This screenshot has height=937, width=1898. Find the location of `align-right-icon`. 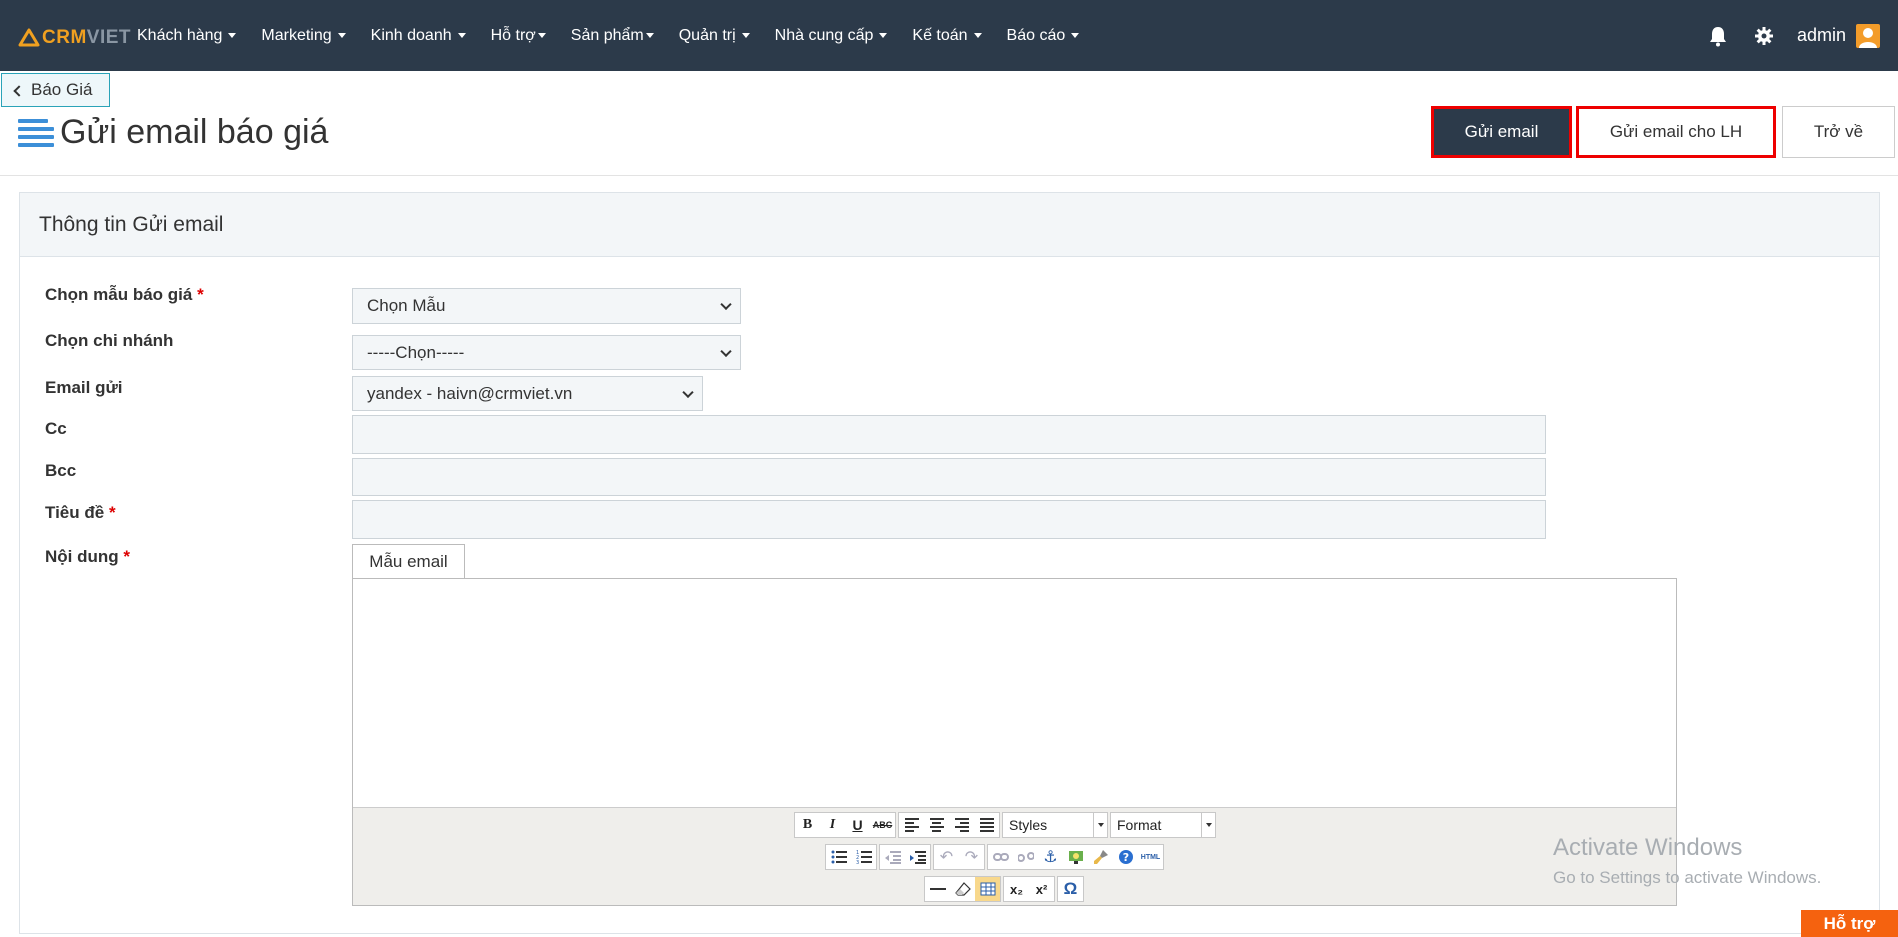

align-right-icon is located at coordinates (961, 825).